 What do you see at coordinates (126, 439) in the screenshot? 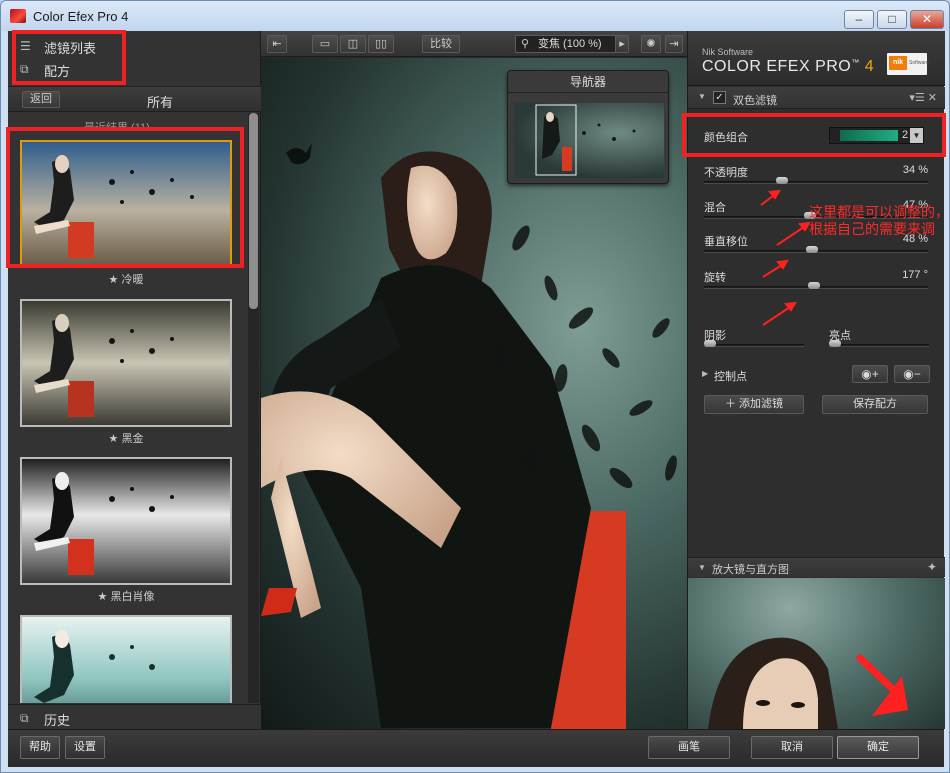
I see `preset-caption: ★ 黑金` at bounding box center [126, 439].